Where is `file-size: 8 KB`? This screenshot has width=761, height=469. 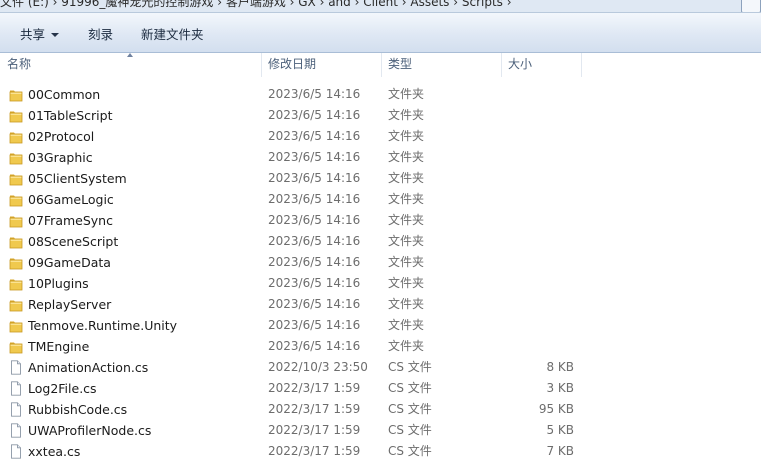
file-size: 8 KB is located at coordinates (560, 367).